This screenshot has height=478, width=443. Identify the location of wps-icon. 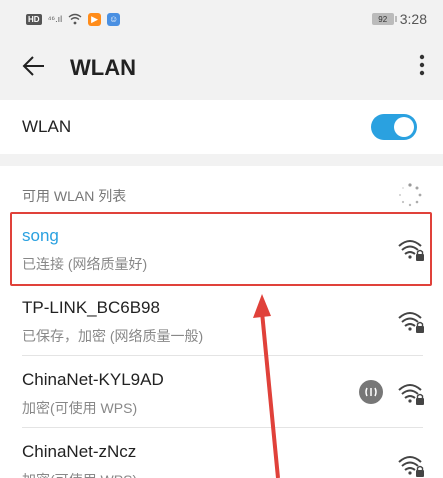
(371, 392).